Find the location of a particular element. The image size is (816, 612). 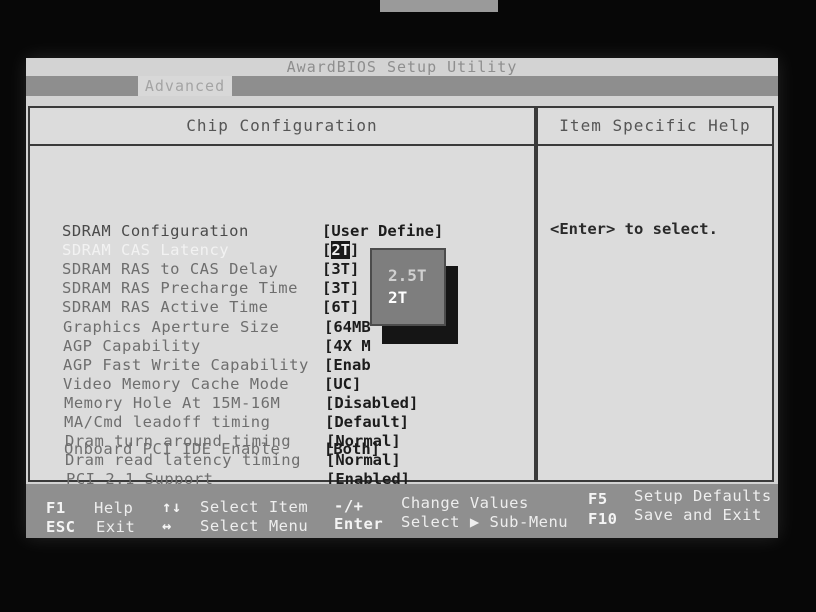

monitor-bezel is located at coordinates (439, 6).